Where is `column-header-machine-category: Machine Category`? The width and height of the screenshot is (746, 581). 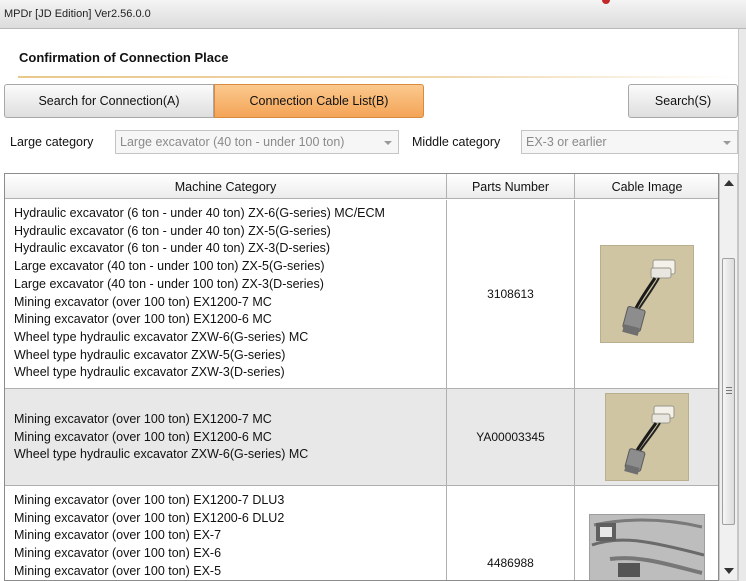 column-header-machine-category: Machine Category is located at coordinates (226, 186).